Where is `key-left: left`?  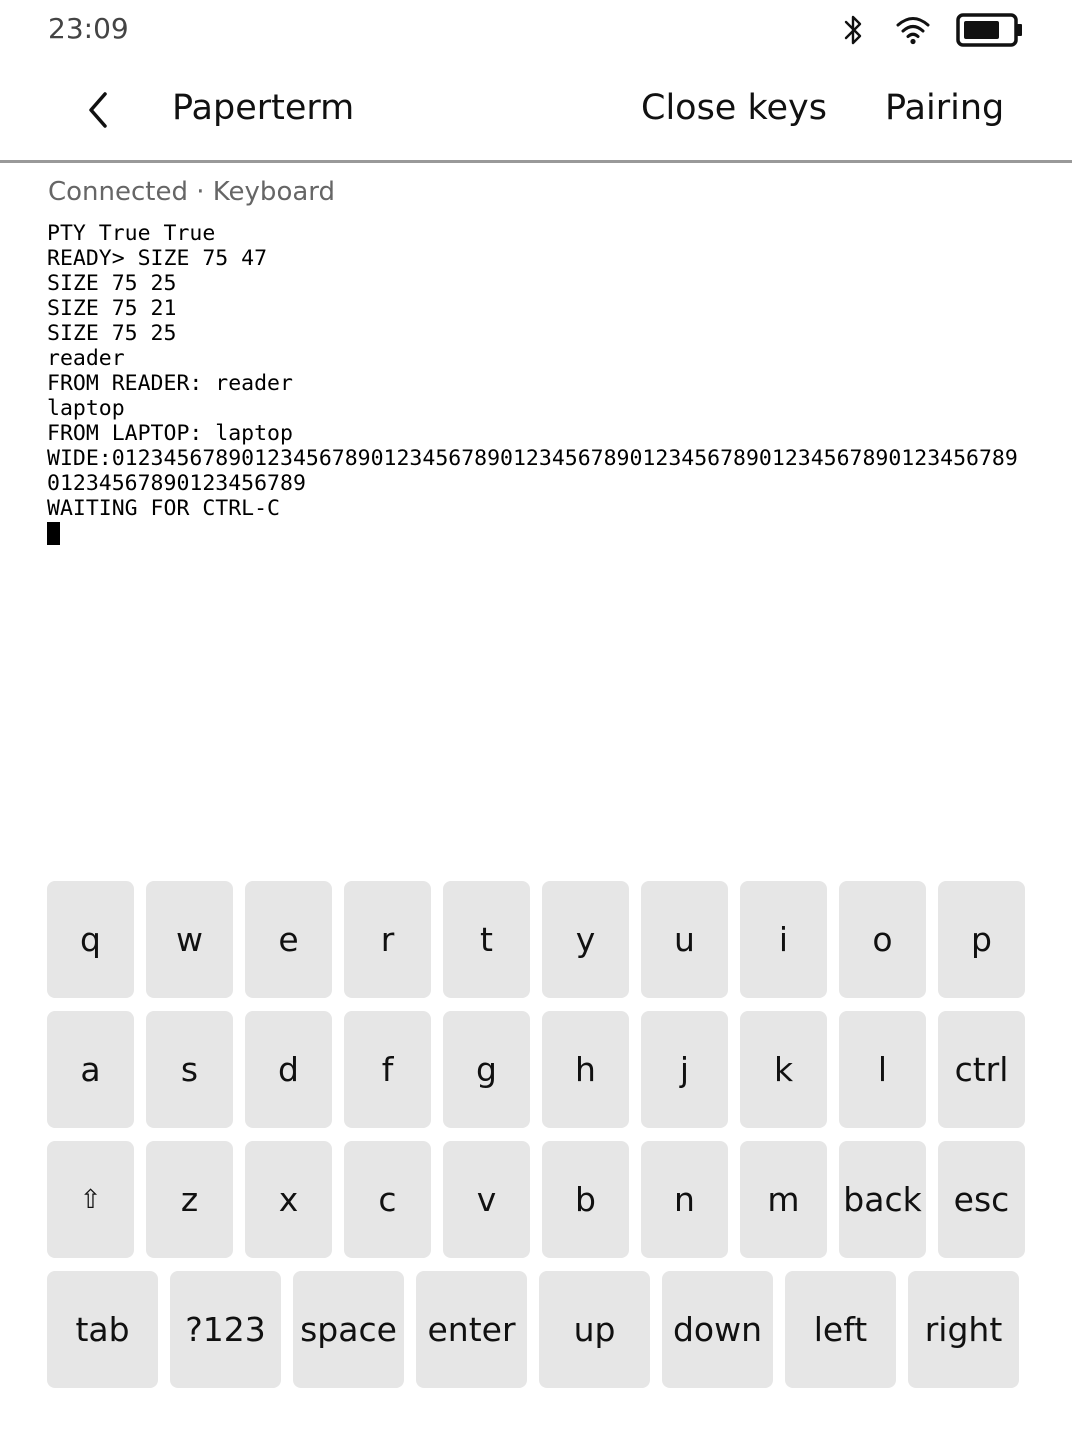
key-left: left is located at coordinates (840, 1329).